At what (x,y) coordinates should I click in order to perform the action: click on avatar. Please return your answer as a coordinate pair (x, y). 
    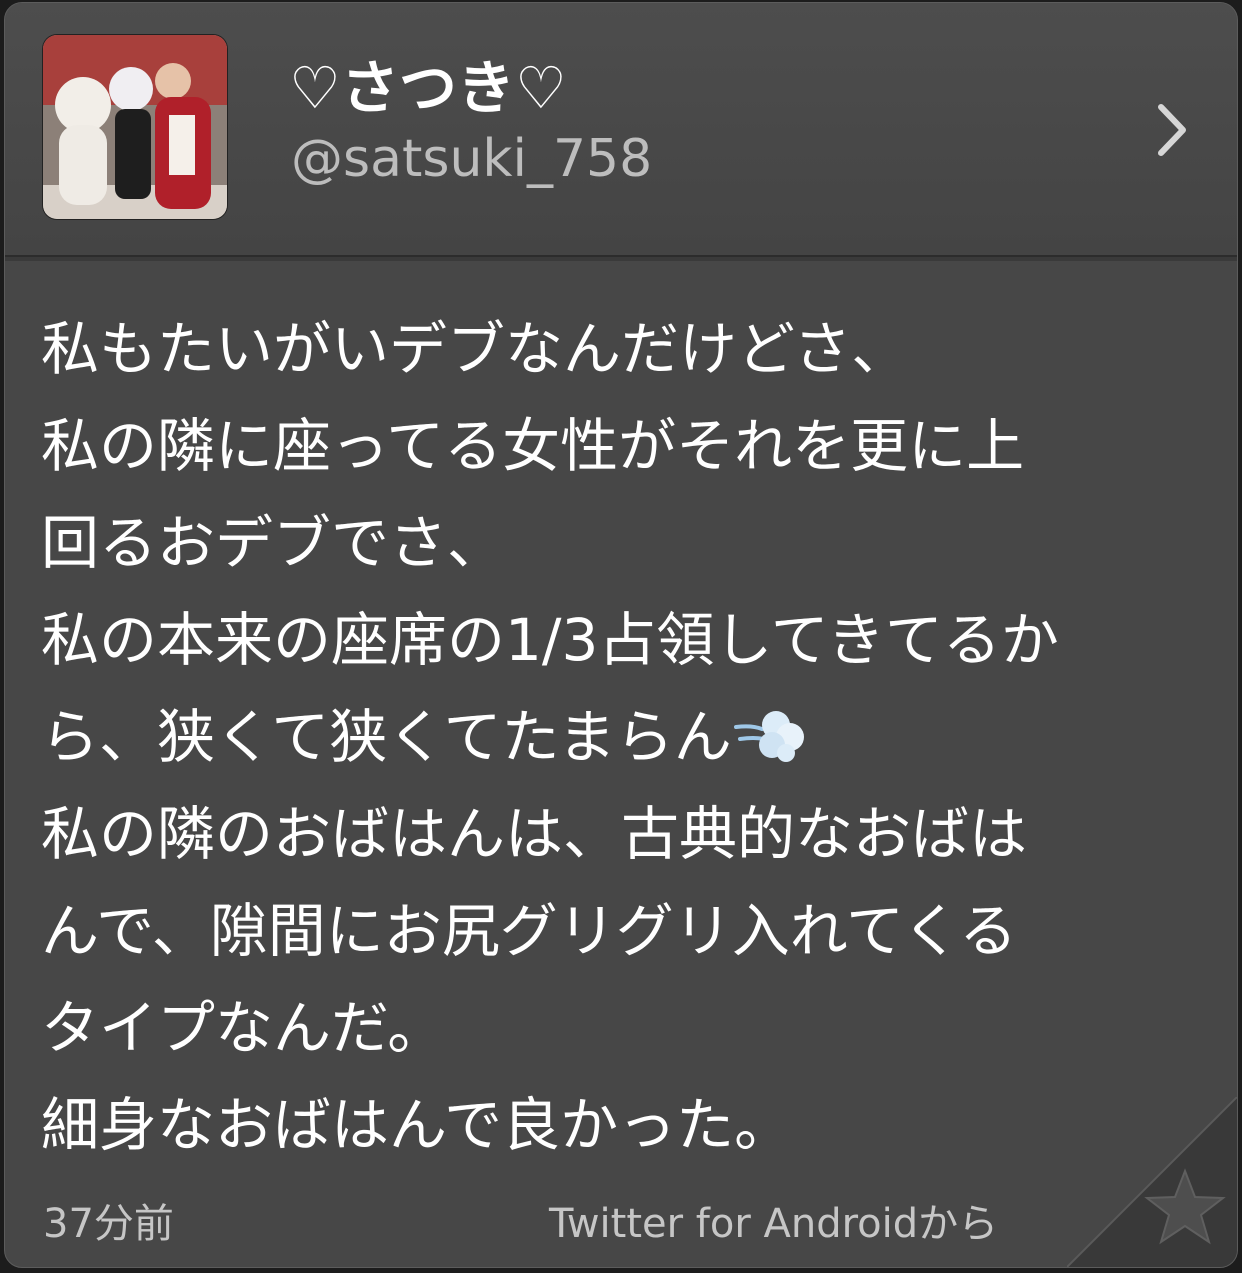
    Looking at the image, I should click on (135, 127).